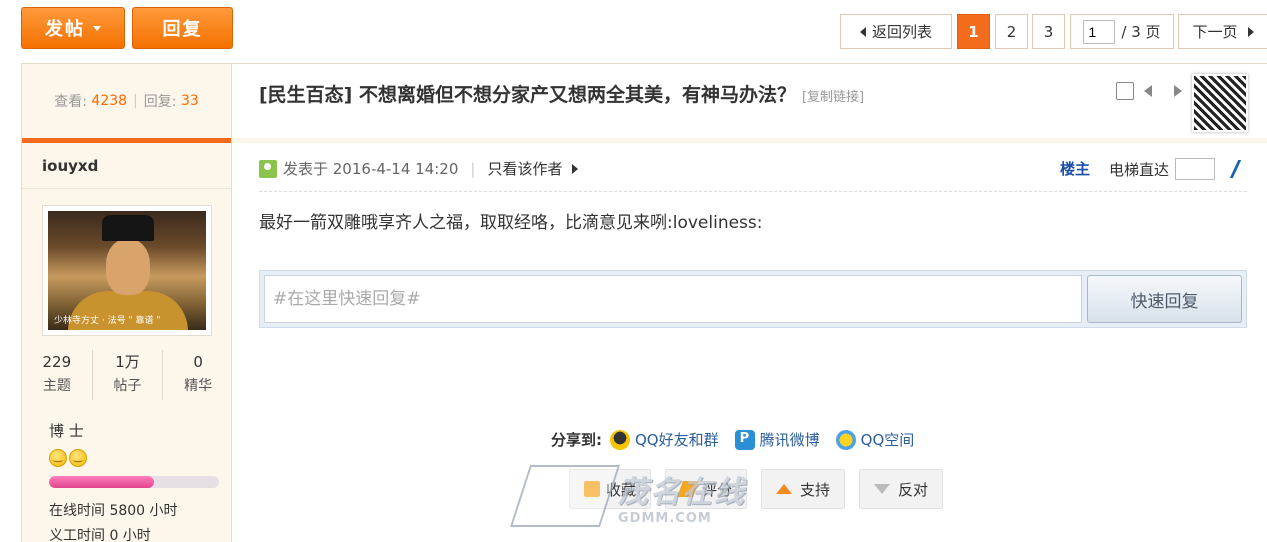  I want to click on author-stats: 229 主题 1万 帖子 0 精华, so click(127, 375).